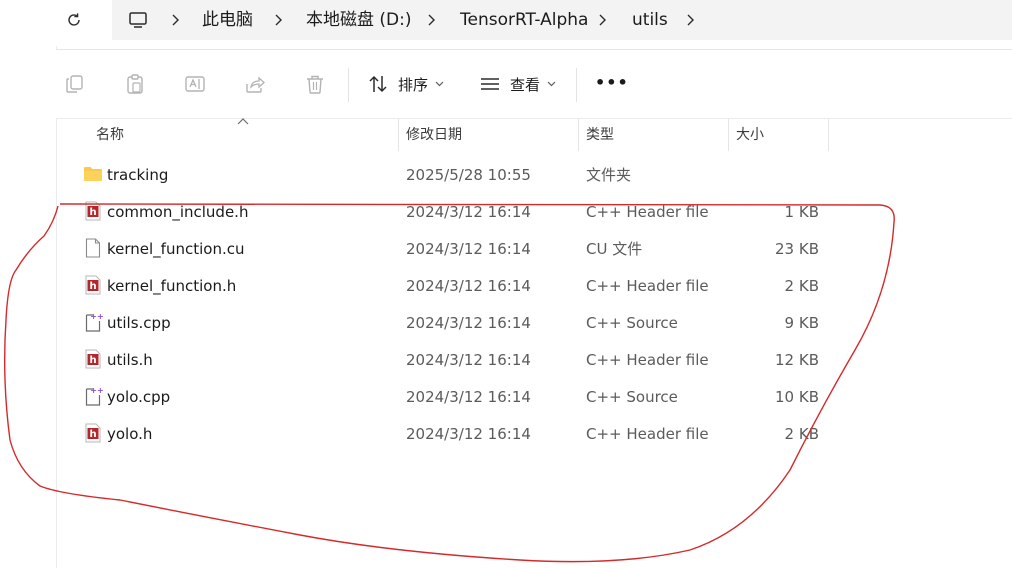 The image size is (1012, 568). Describe the element at coordinates (434, 135) in the screenshot. I see `column-header-date: 修改日期` at that location.